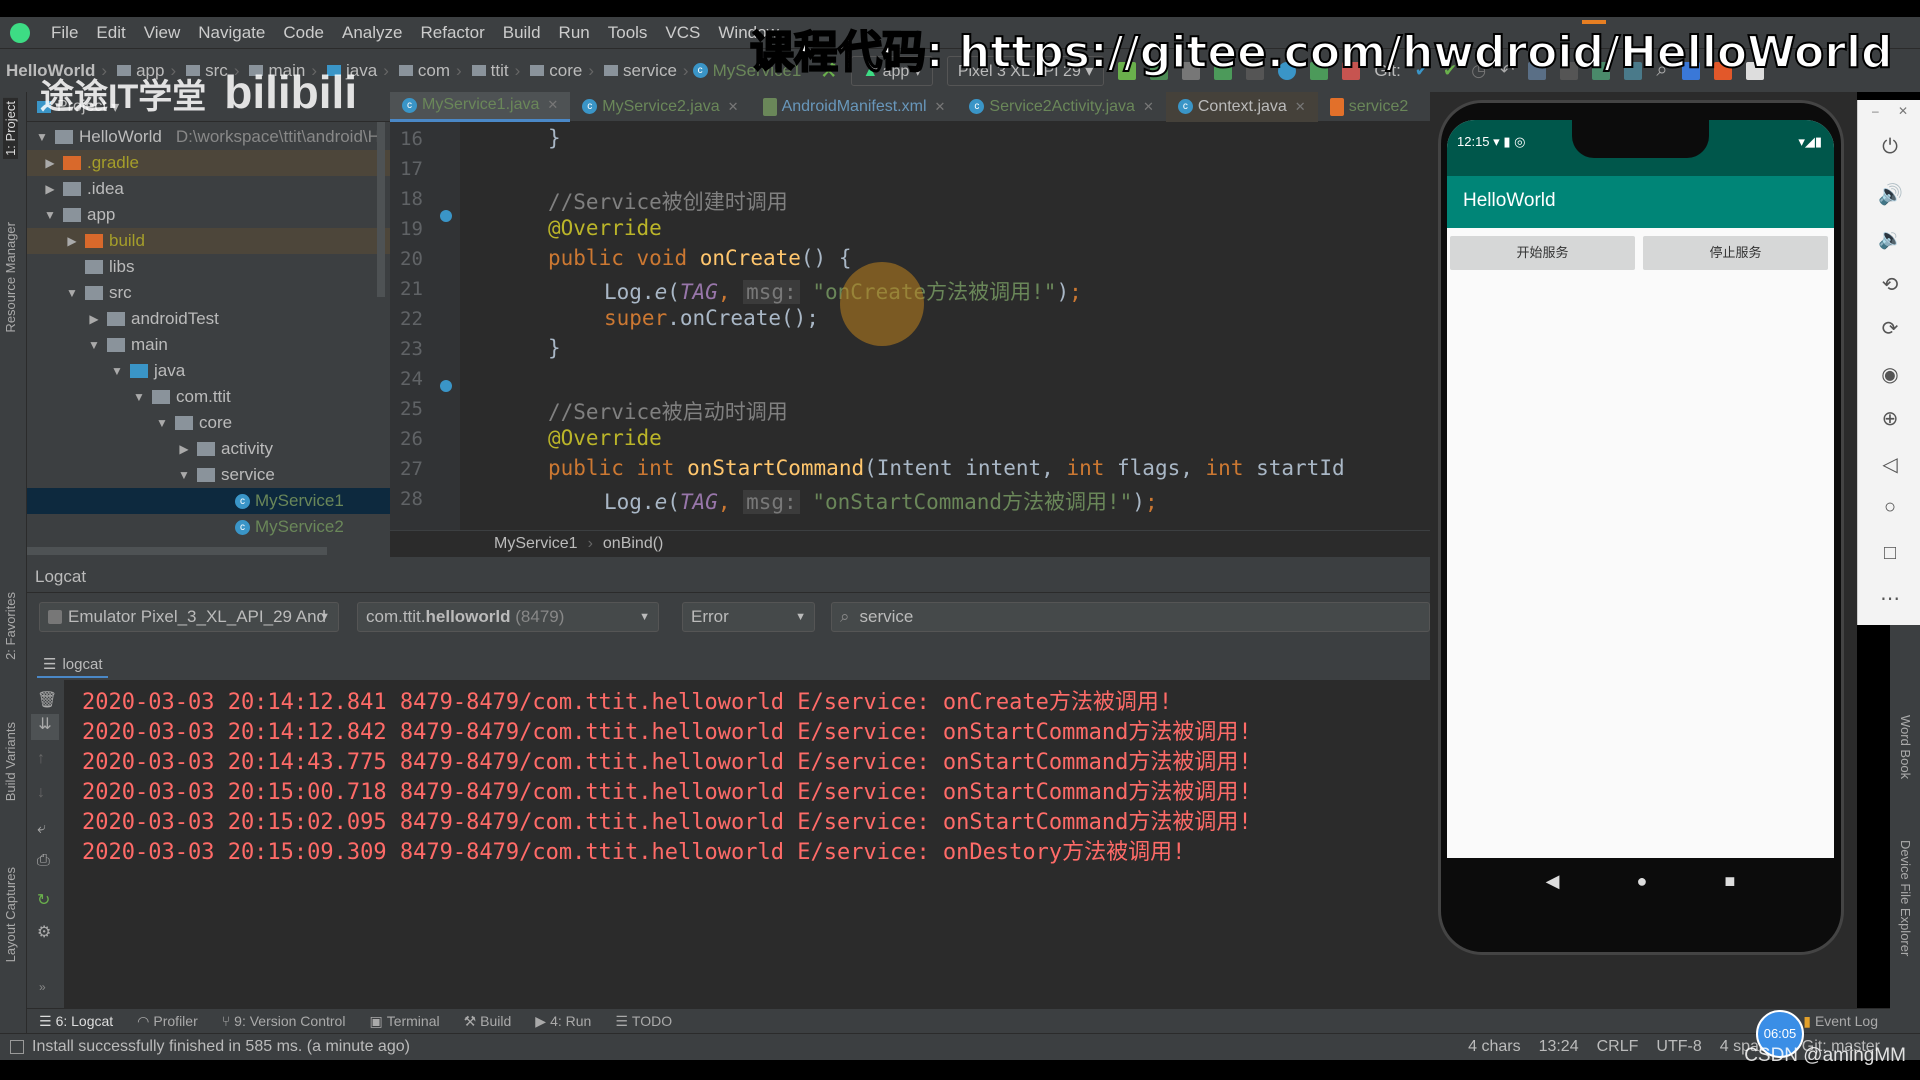 This screenshot has width=1920, height=1080. I want to click on bottom-tab-profiler: ◠ Profiler, so click(167, 1021).